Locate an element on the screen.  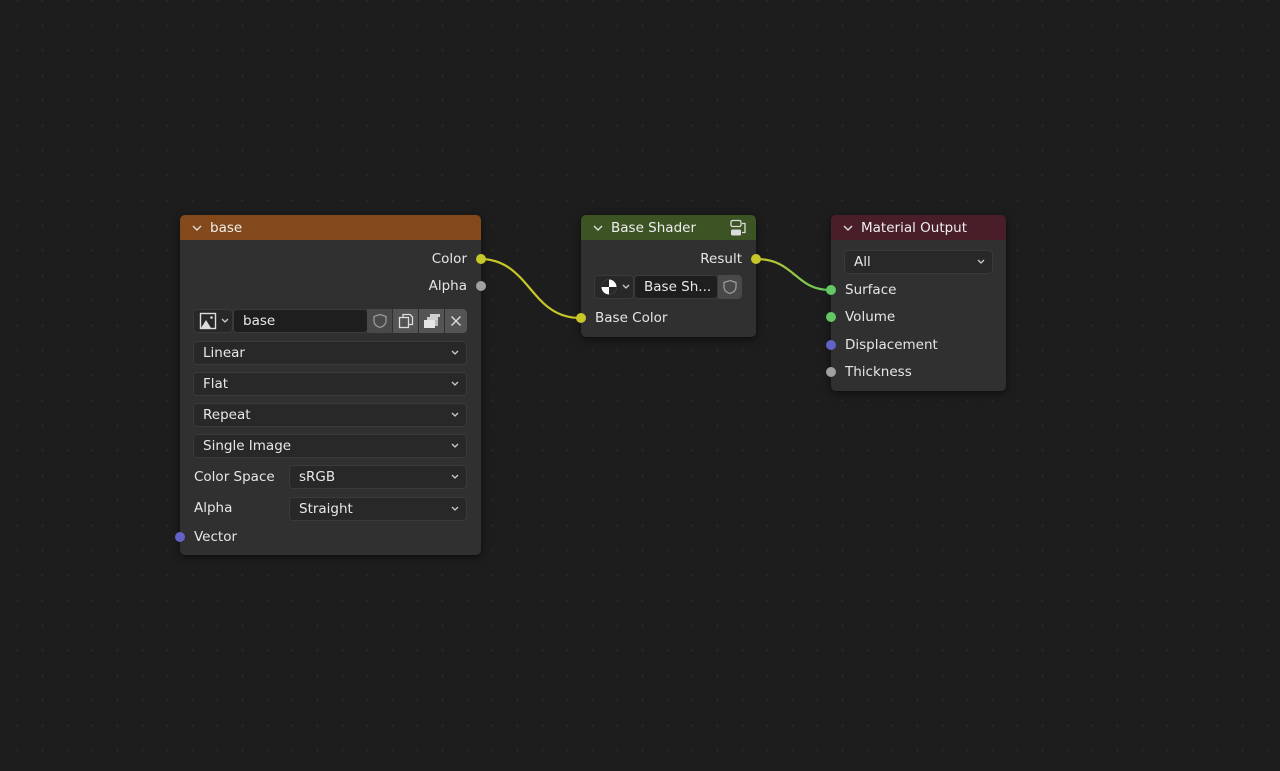
alpha-label: Alpha is located at coordinates (213, 508).